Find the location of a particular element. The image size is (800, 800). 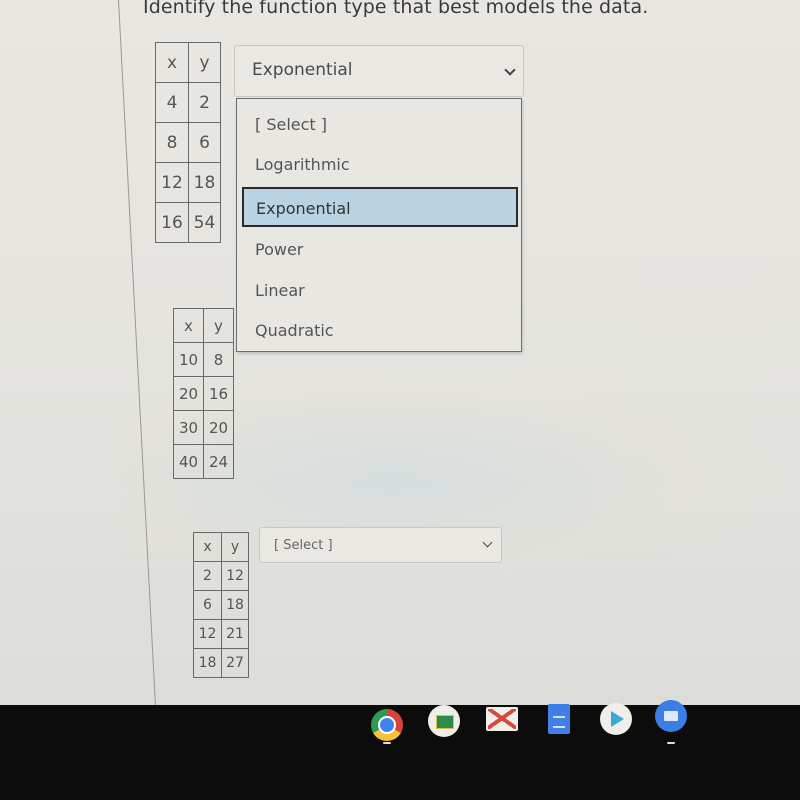

cell-x: 18 is located at coordinates (207, 663).